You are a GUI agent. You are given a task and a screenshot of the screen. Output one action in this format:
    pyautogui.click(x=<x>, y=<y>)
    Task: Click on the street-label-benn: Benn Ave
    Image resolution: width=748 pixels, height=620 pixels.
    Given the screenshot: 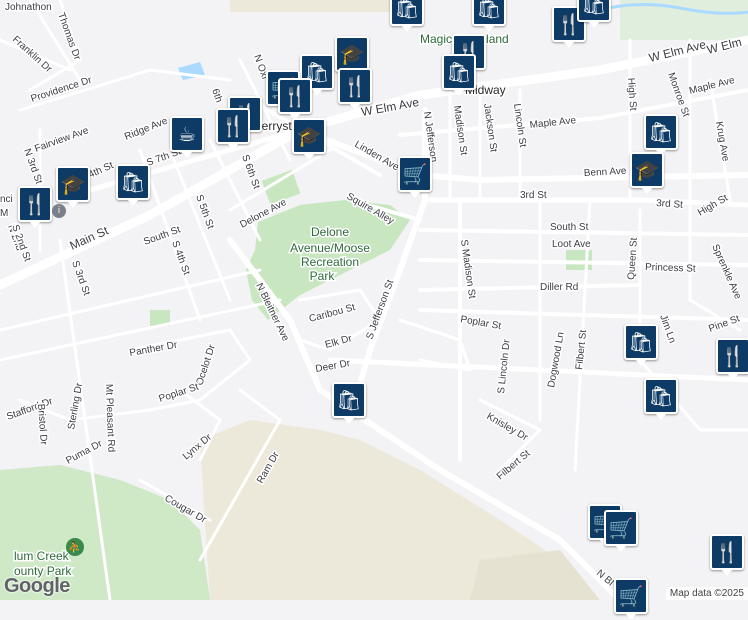 What is the action you would take?
    pyautogui.click(x=606, y=172)
    